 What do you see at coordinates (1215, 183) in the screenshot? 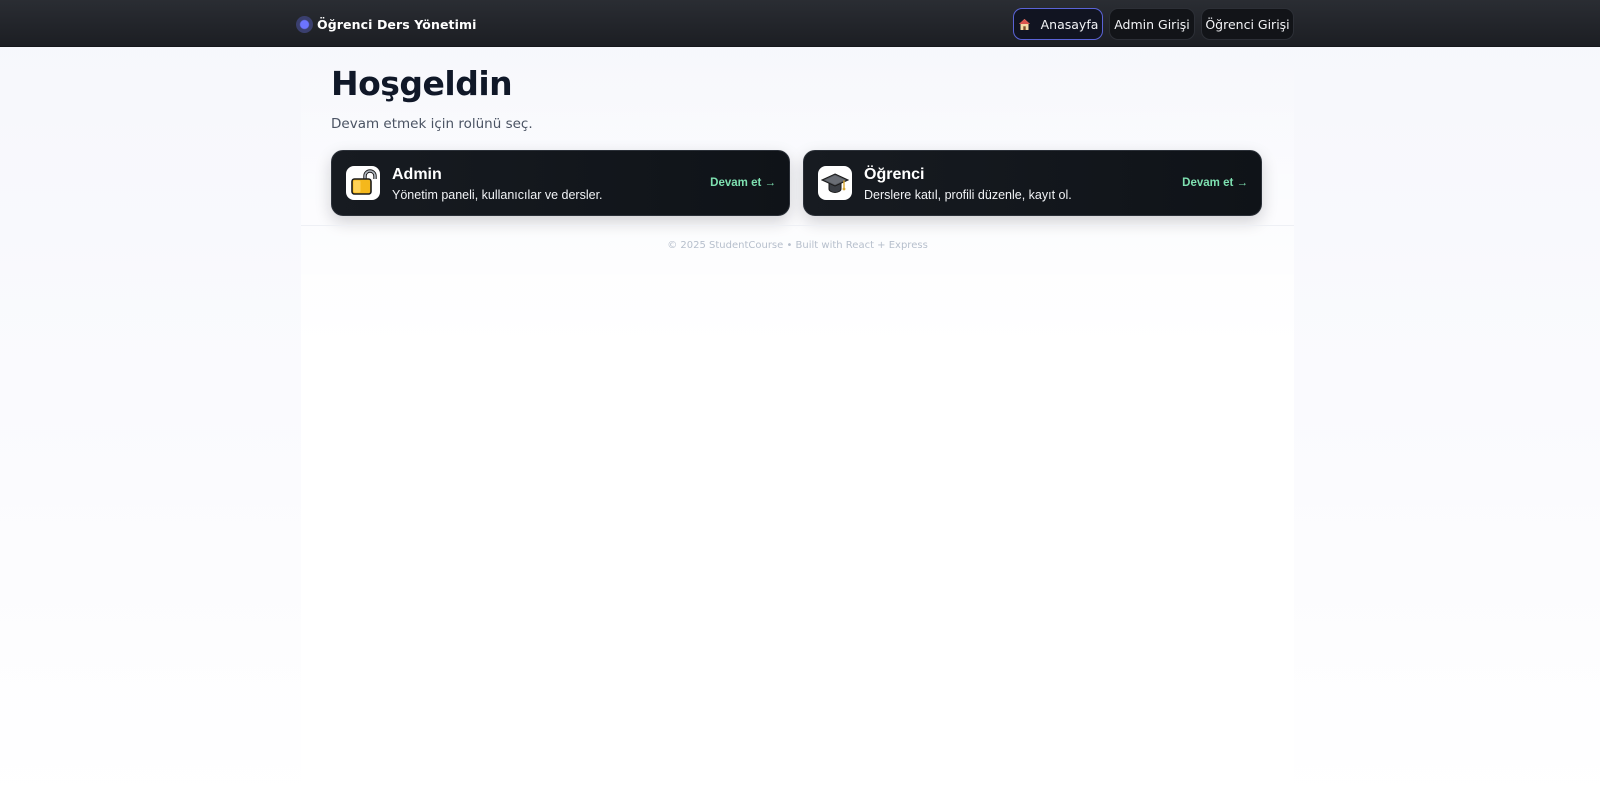
I see `student-card-continue-link: Devam et →` at bounding box center [1215, 183].